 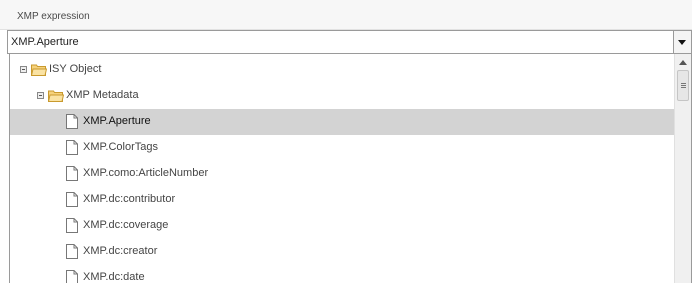 What do you see at coordinates (342, 122) in the screenshot?
I see `tree-leaf-item: XMP.Aperture` at bounding box center [342, 122].